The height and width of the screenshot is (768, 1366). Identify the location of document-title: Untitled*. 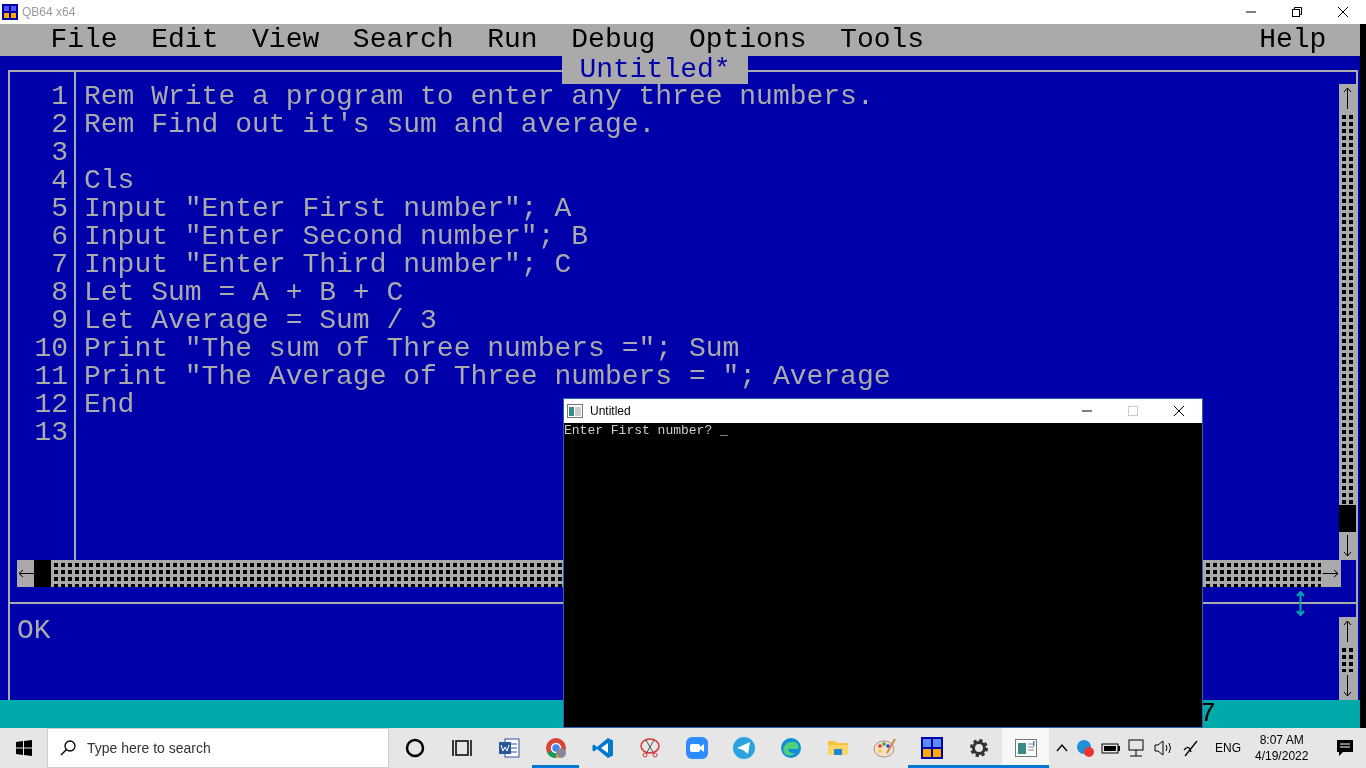
(655, 70).